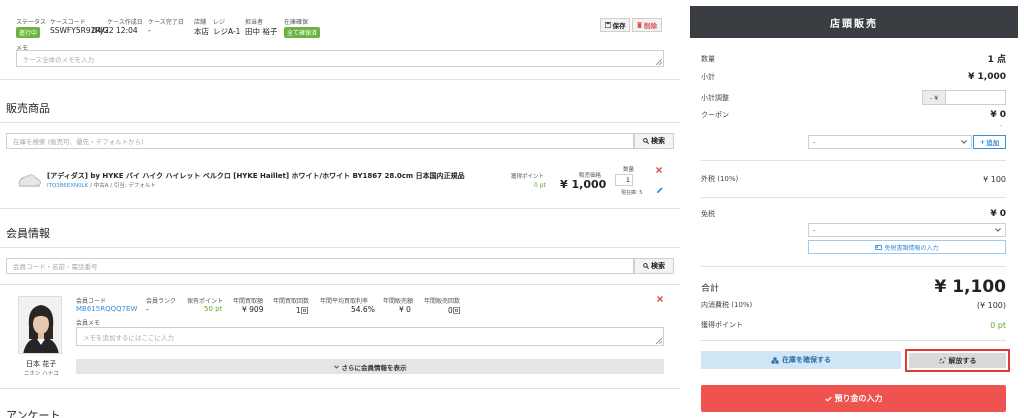 The image size is (1024, 418). Describe the element at coordinates (291, 301) in the screenshot. I see `annual-buy-count-label: 年間買取回数` at that location.